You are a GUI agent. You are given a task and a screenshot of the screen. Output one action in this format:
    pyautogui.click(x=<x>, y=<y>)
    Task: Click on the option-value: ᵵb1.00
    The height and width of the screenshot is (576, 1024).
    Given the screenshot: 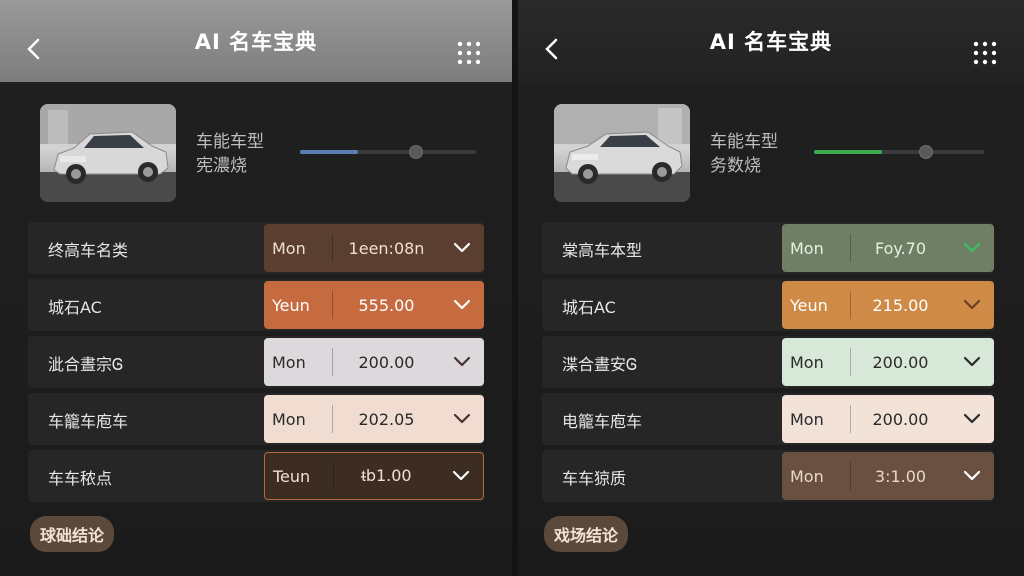 What is the action you would take?
    pyautogui.click(x=386, y=475)
    